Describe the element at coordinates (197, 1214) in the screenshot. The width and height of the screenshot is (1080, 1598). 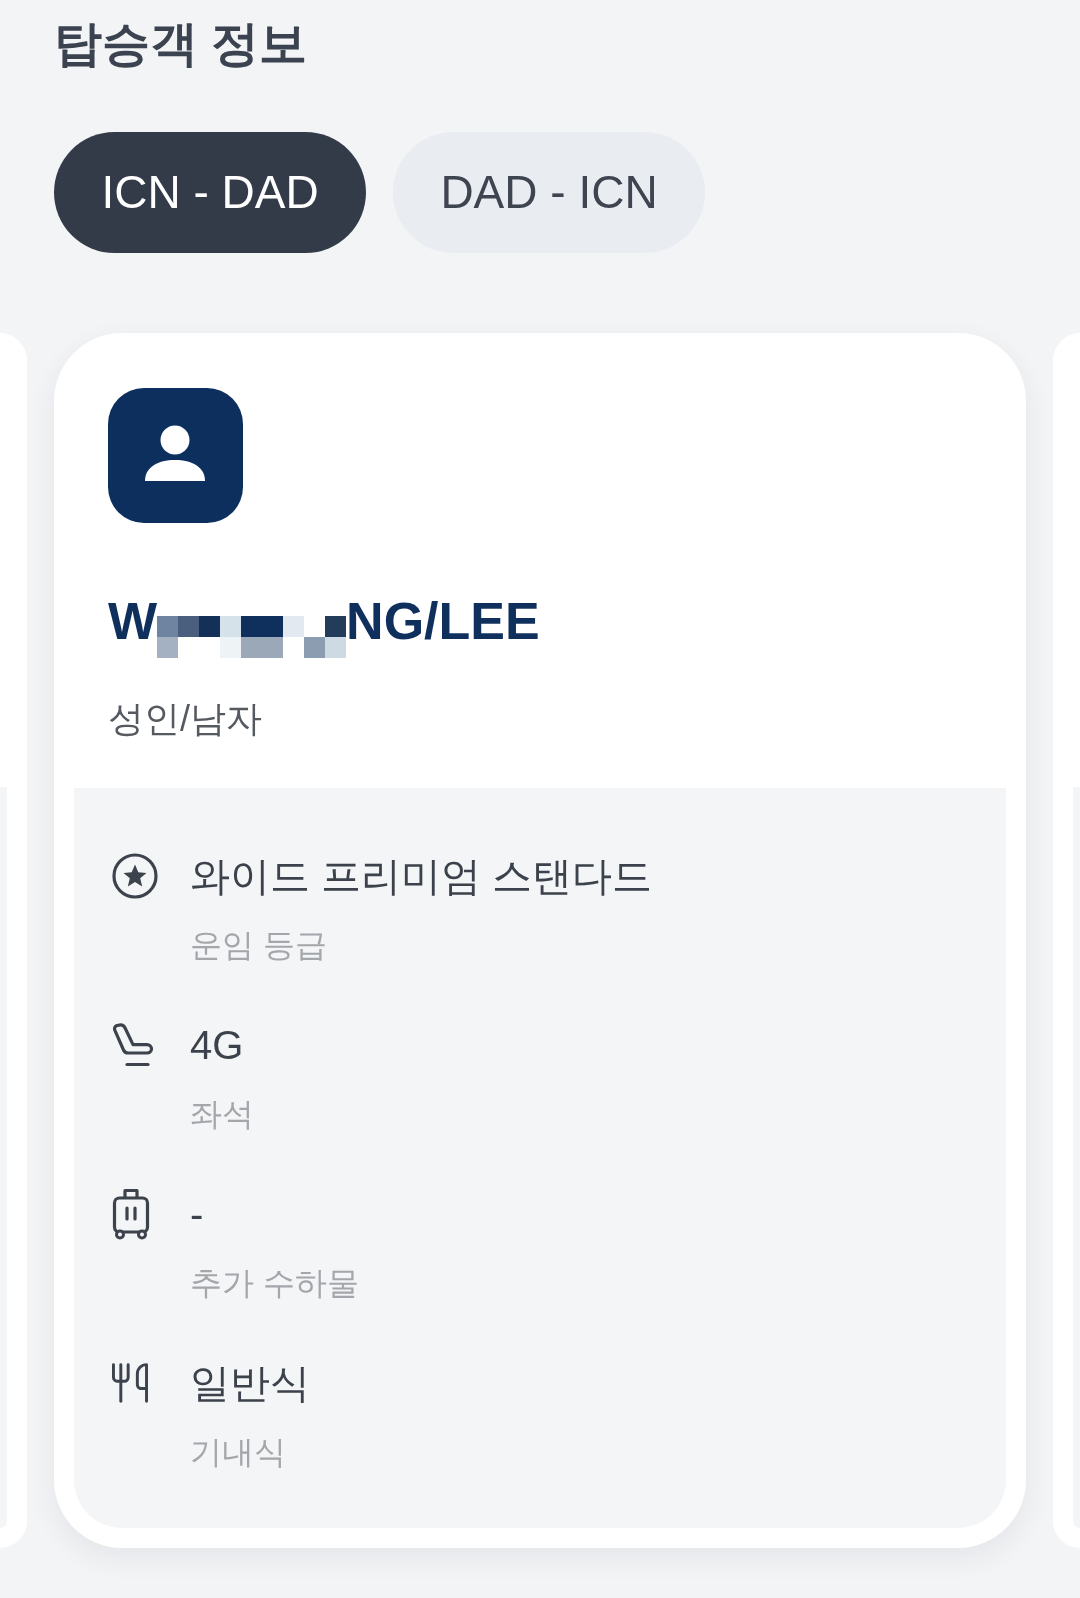
I see `detail-value: -` at that location.